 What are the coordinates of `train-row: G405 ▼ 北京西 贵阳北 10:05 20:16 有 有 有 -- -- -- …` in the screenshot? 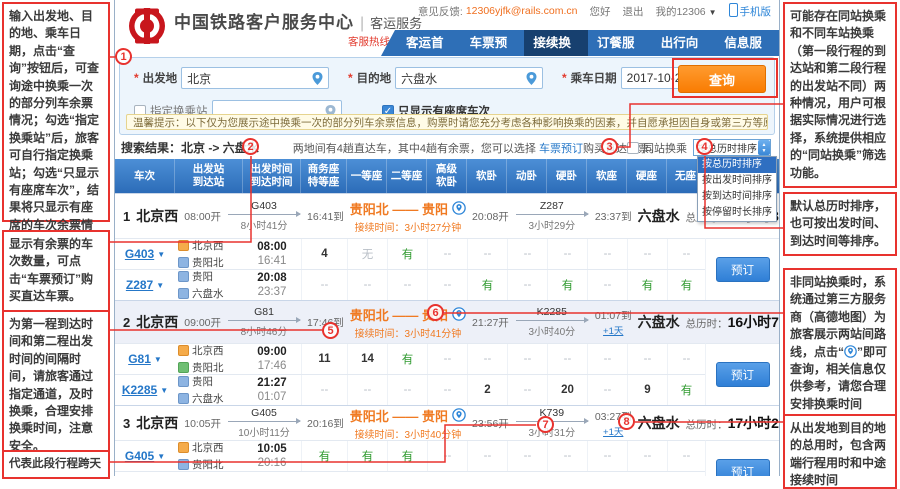 It's located at (410, 455).